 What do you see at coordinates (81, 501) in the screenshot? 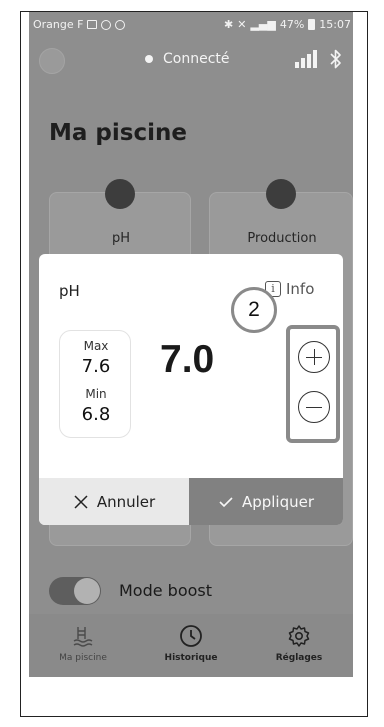
I see `close-icon` at bounding box center [81, 501].